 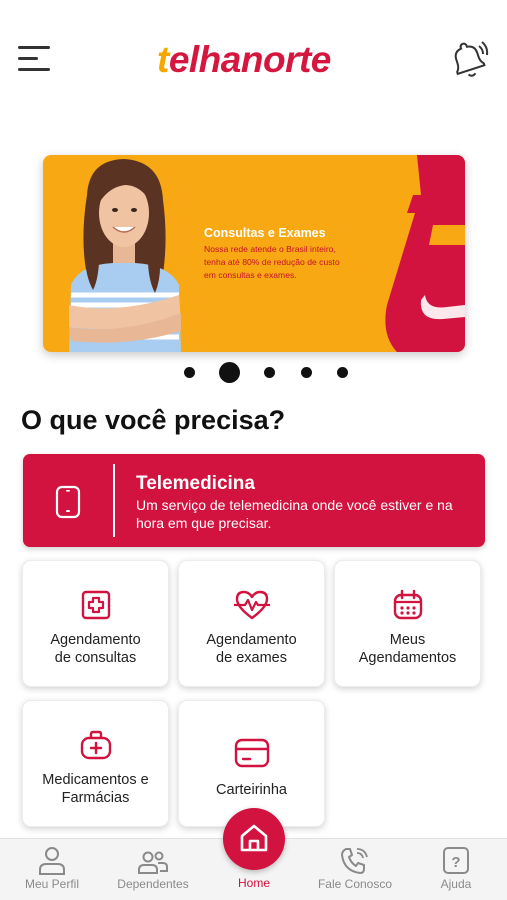 What do you see at coordinates (34, 60) in the screenshot?
I see `menu-icon` at bounding box center [34, 60].